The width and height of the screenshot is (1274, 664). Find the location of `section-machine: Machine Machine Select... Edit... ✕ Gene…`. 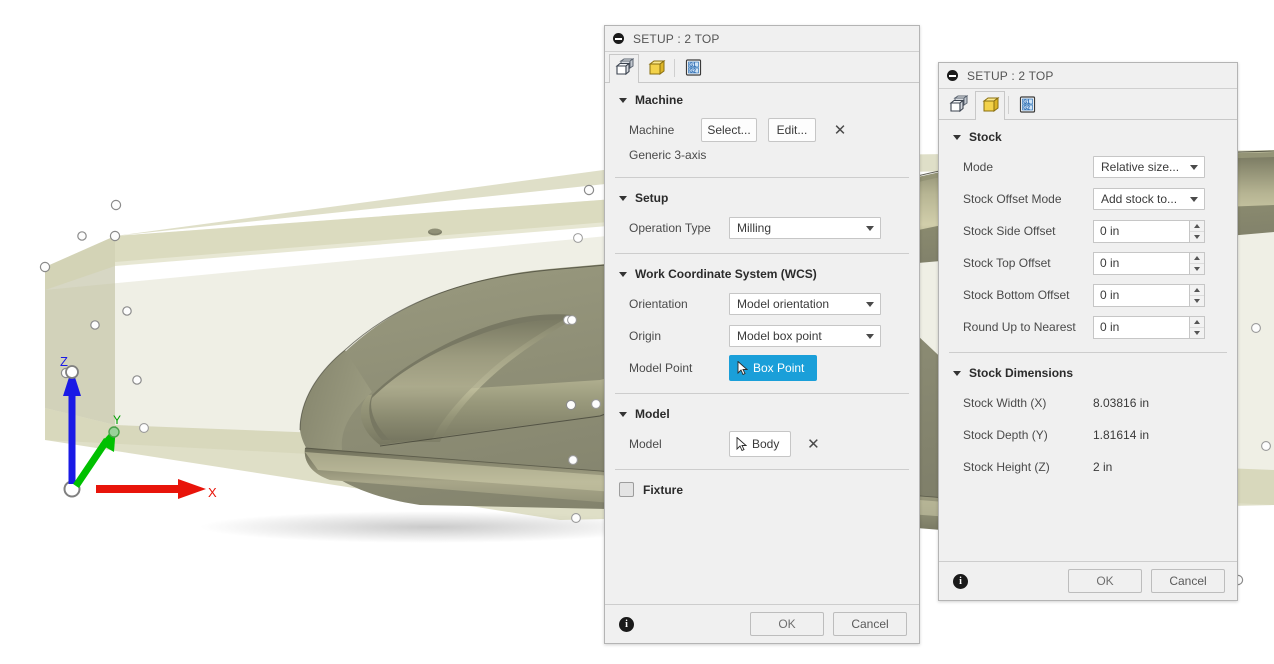

section-machine: Machine Machine Select... Edit... ✕ Gene… is located at coordinates (762, 128).